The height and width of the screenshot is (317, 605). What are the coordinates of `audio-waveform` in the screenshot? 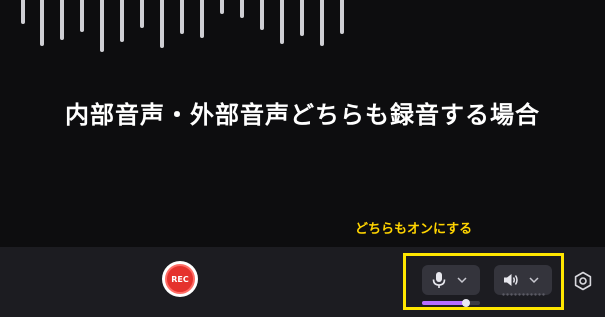 It's located at (180, 30).